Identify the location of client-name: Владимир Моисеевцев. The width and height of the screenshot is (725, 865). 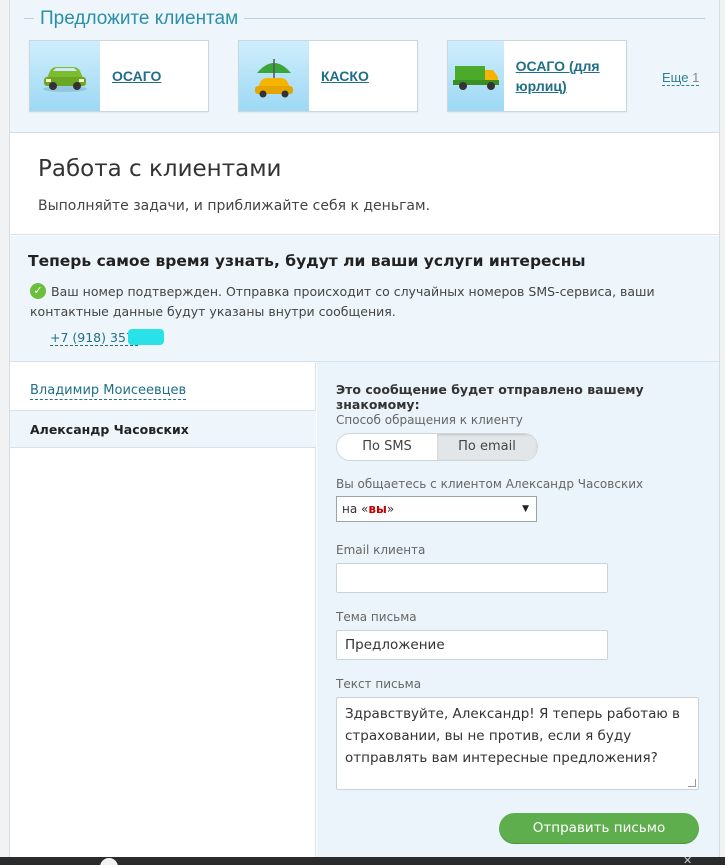
(108, 391).